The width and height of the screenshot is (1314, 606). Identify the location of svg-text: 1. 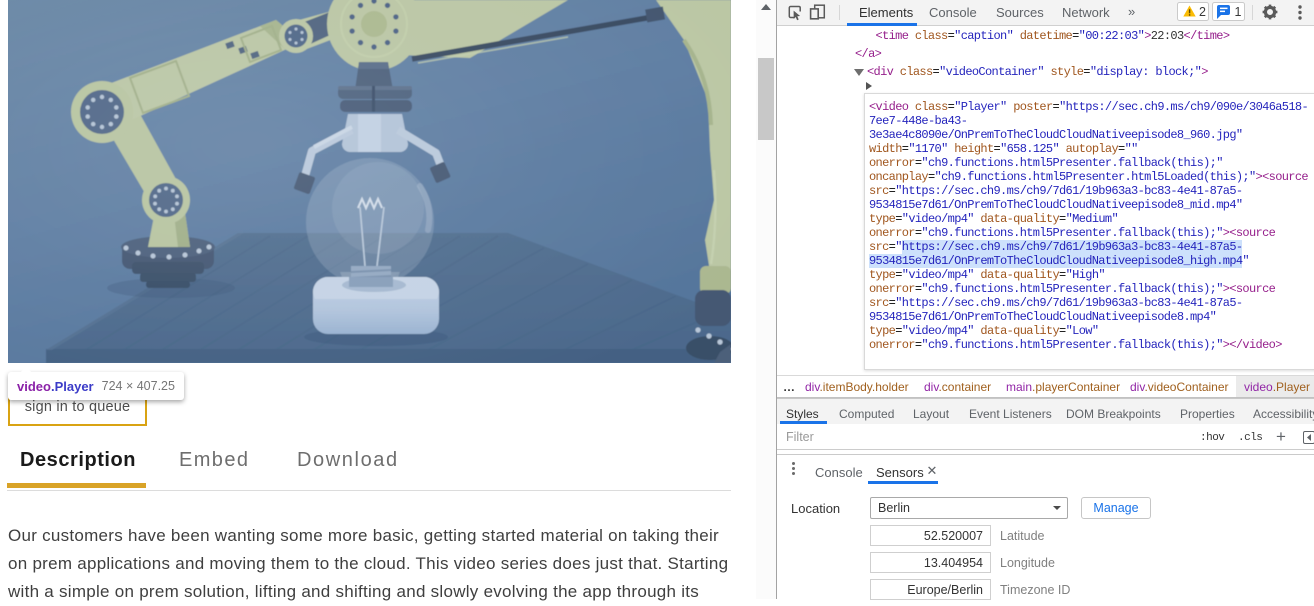
(1238, 12).